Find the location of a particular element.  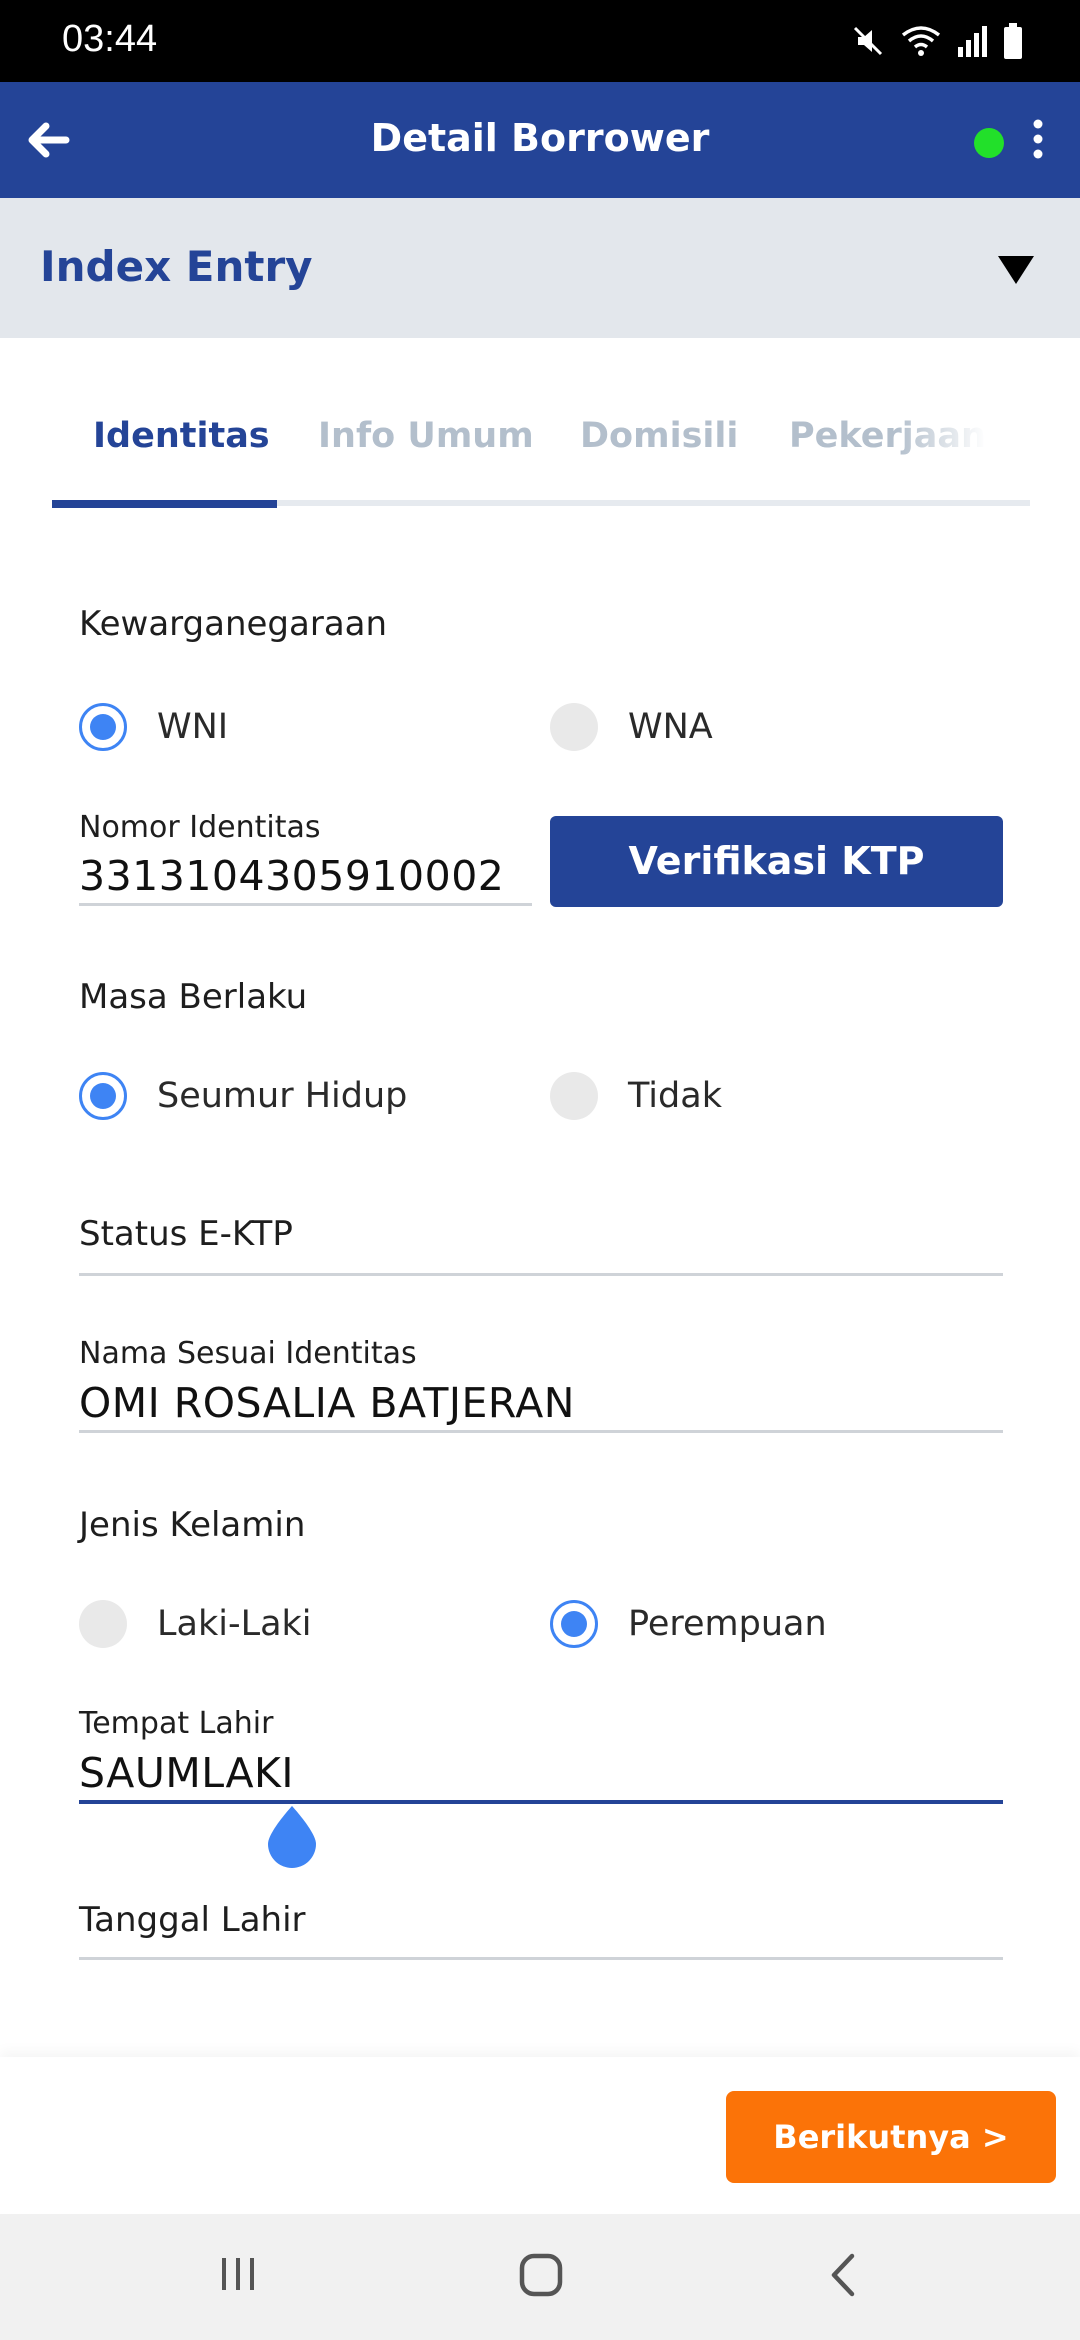

radio-label: WNA is located at coordinates (670, 727).